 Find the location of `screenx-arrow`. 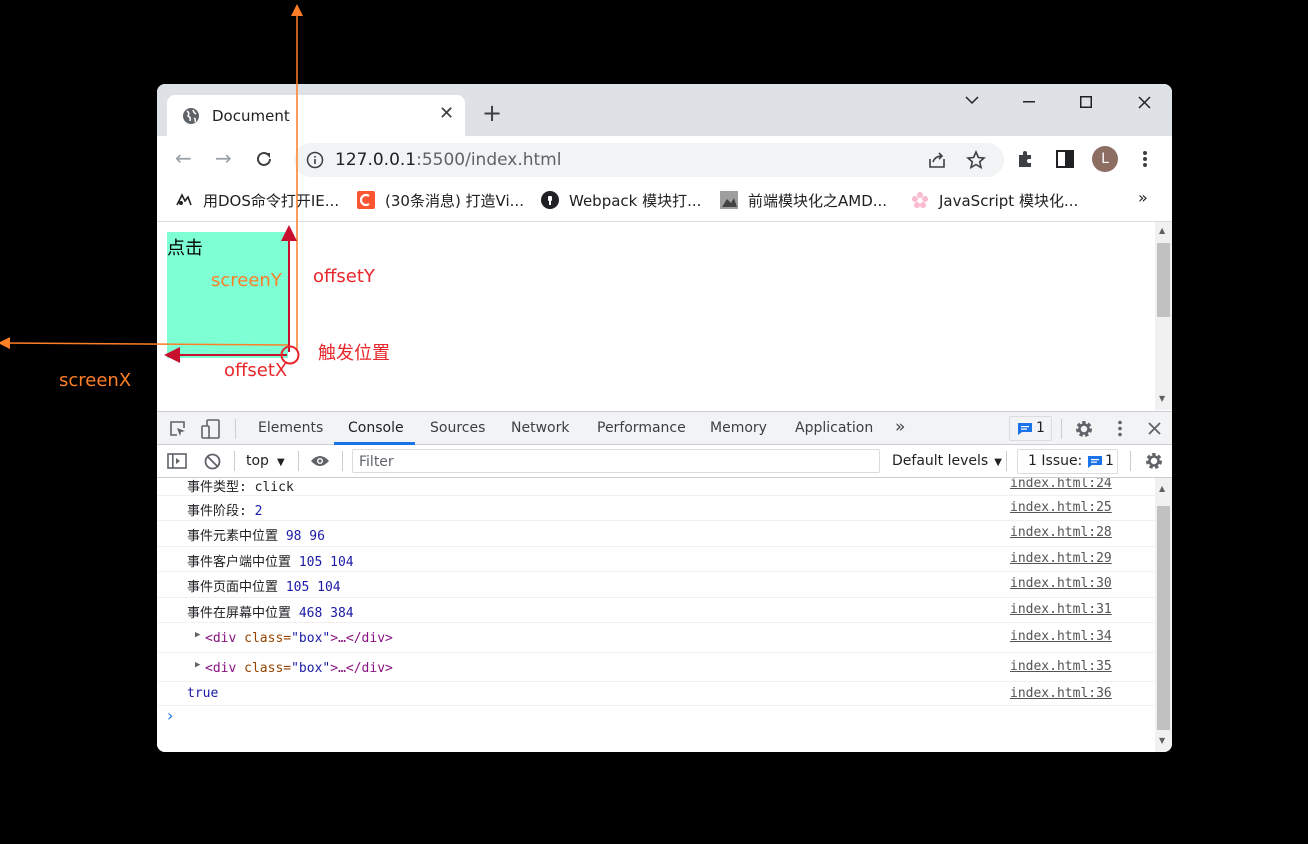

screenx-arrow is located at coordinates (145, 343).